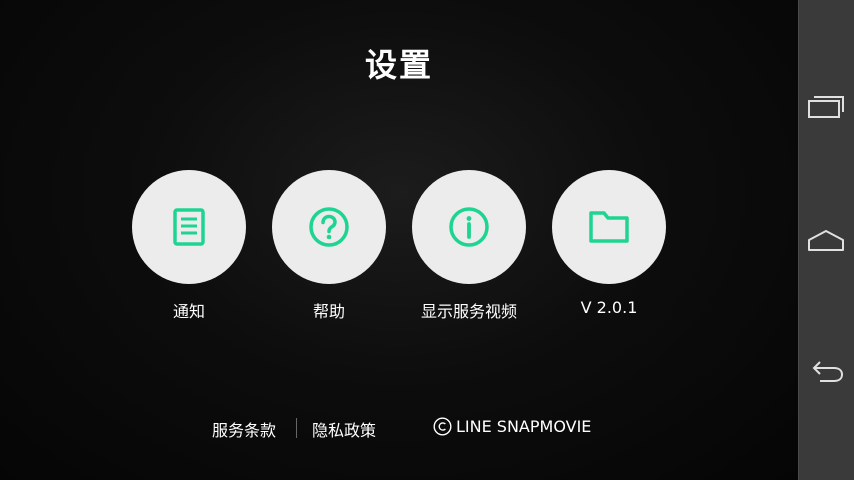  I want to click on recent-apps-icon, so click(826, 107).